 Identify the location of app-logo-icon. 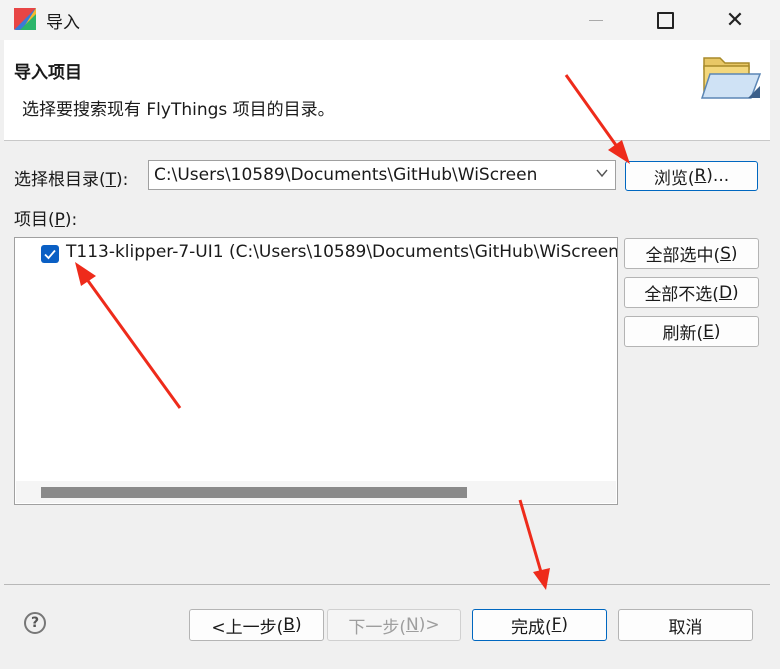
(25, 19).